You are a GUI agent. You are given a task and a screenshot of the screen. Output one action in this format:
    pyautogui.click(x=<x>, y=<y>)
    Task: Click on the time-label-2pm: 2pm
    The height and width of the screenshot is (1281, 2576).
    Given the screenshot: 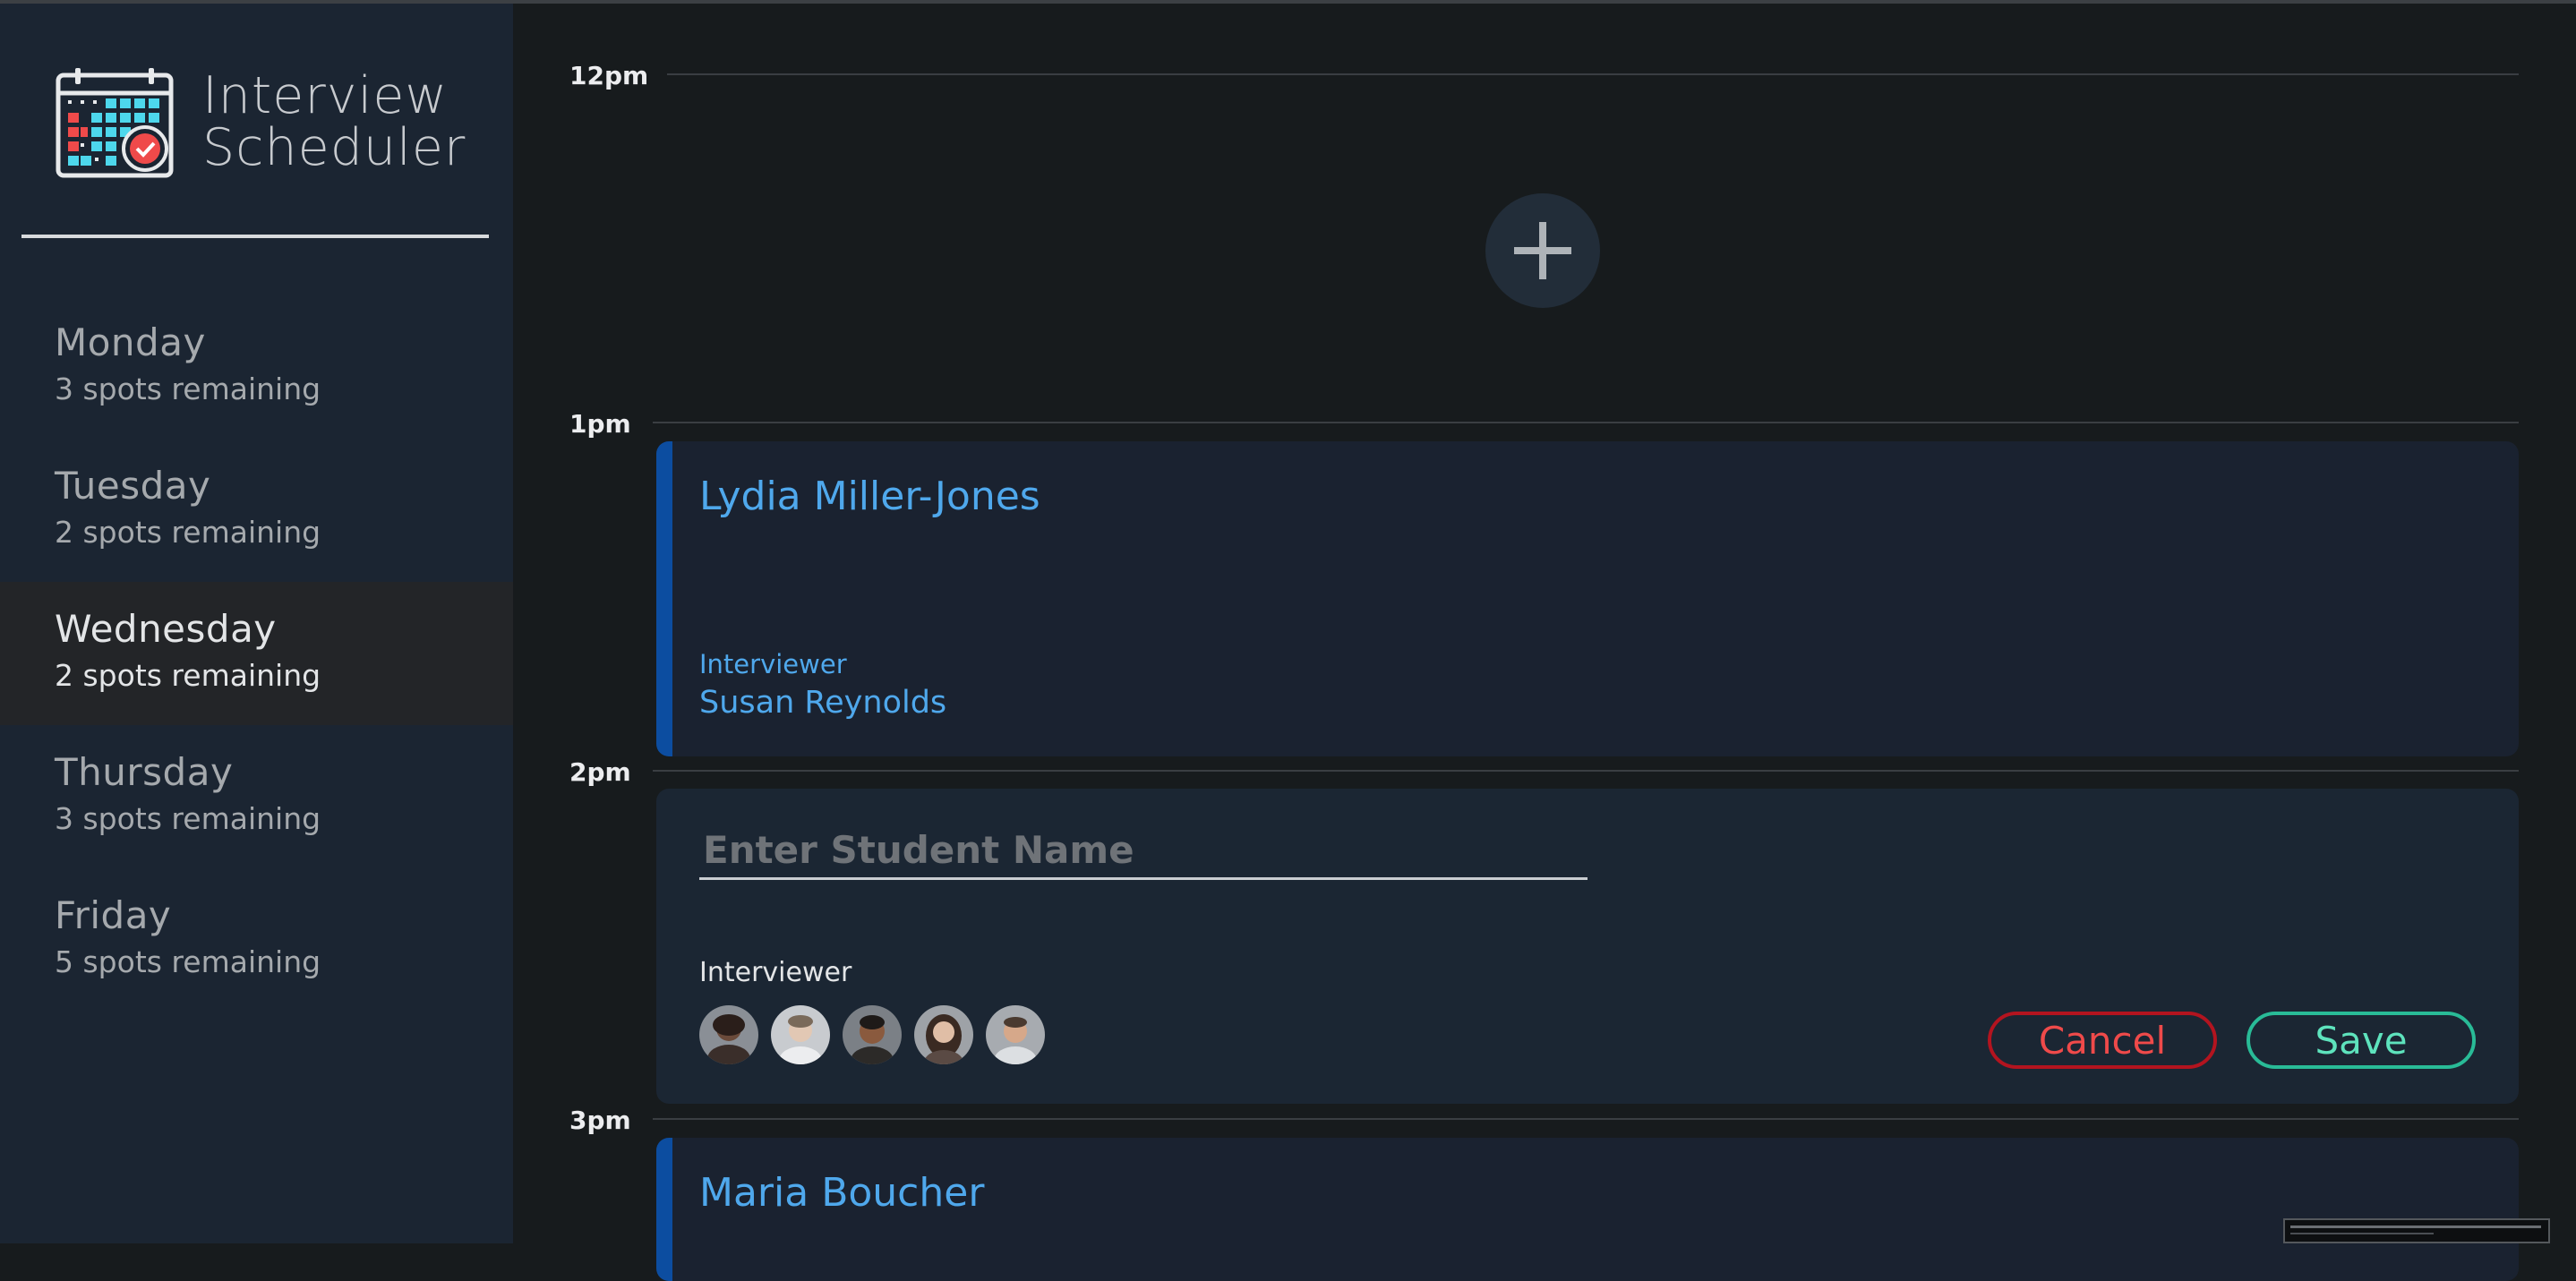 What is the action you would take?
    pyautogui.click(x=600, y=772)
    